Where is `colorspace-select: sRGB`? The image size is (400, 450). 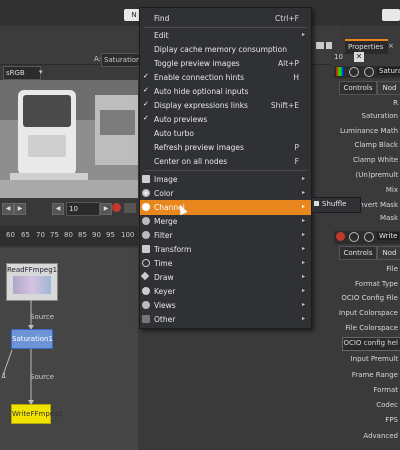 colorspace-select: sRGB is located at coordinates (22, 73).